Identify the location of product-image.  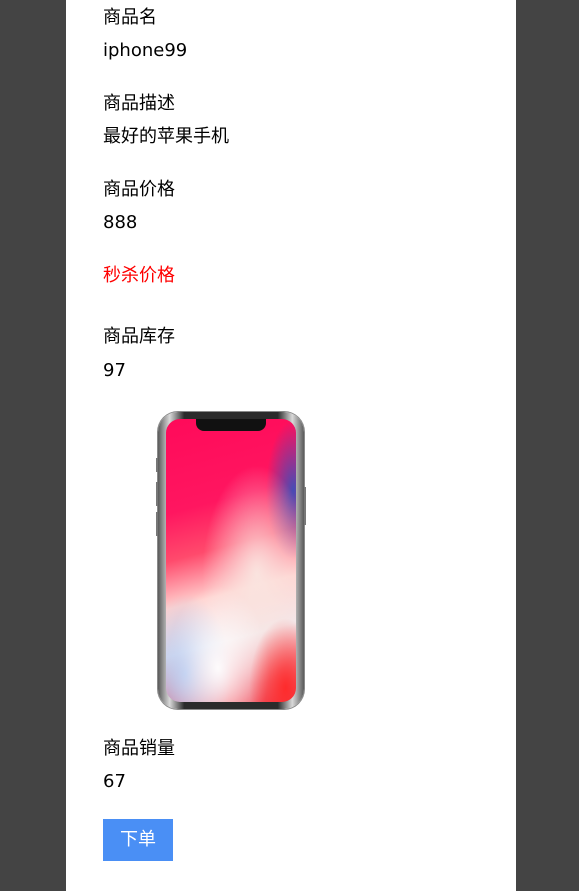
(231, 560).